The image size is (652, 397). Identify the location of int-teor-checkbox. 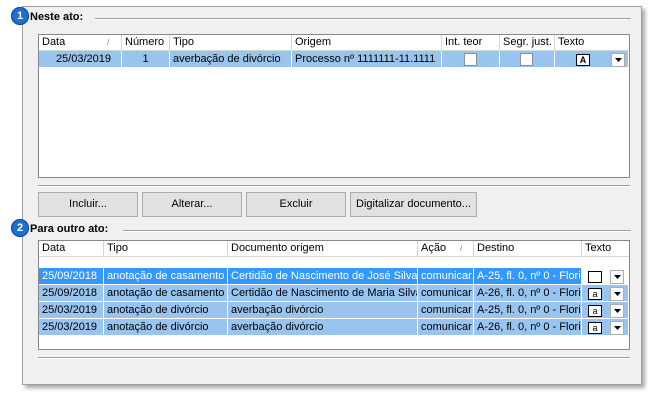
(470, 59).